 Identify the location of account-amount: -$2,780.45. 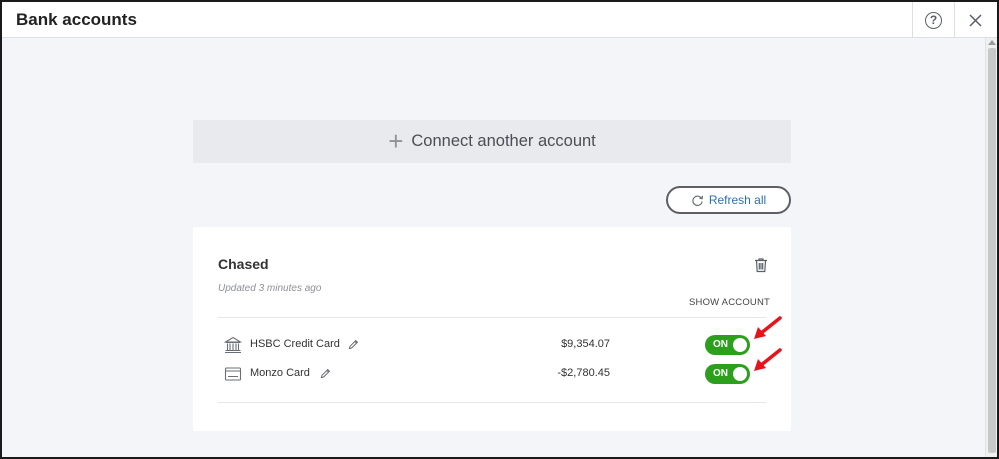
(583, 373).